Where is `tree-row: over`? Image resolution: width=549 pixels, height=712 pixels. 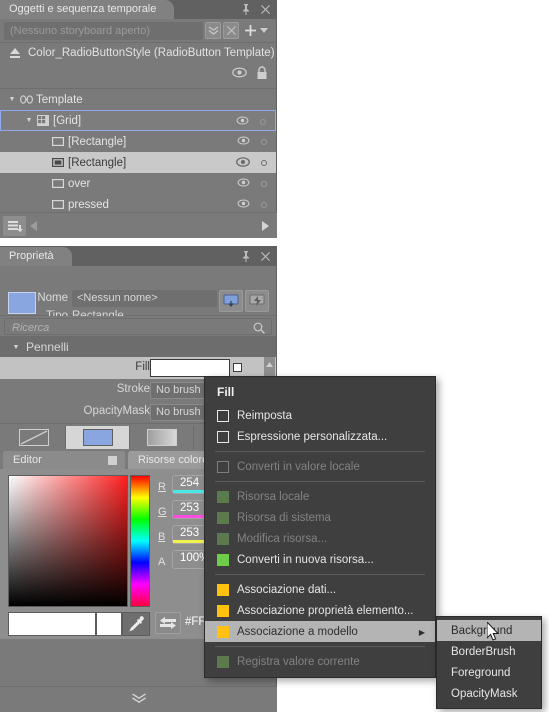
tree-row: over is located at coordinates (138, 183).